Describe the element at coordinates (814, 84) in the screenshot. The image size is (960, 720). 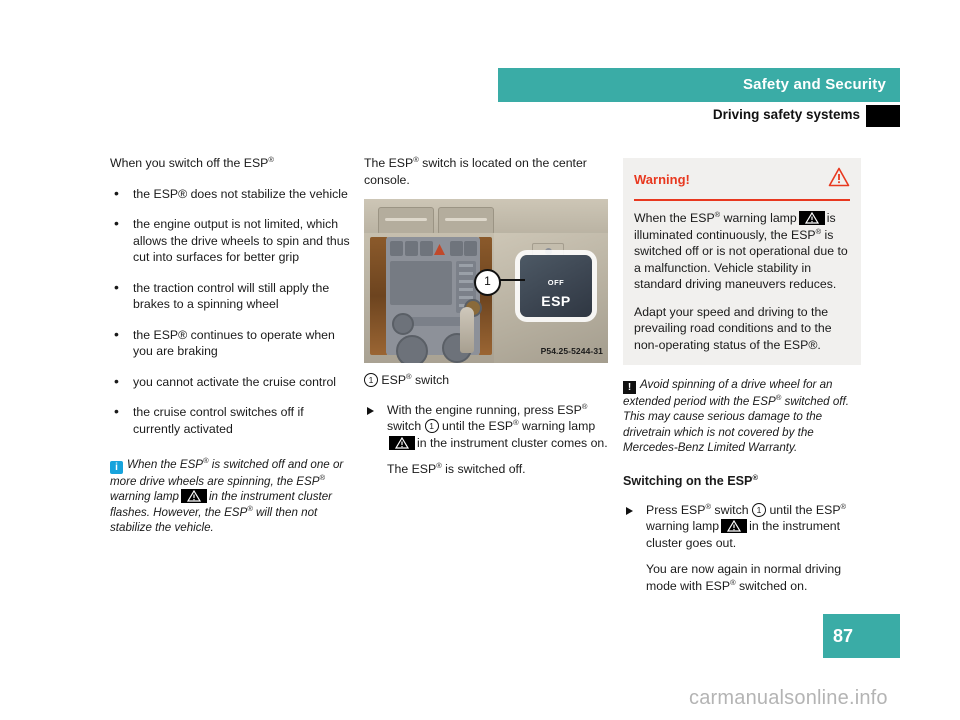
I see `section-title: Safety and Security` at that location.